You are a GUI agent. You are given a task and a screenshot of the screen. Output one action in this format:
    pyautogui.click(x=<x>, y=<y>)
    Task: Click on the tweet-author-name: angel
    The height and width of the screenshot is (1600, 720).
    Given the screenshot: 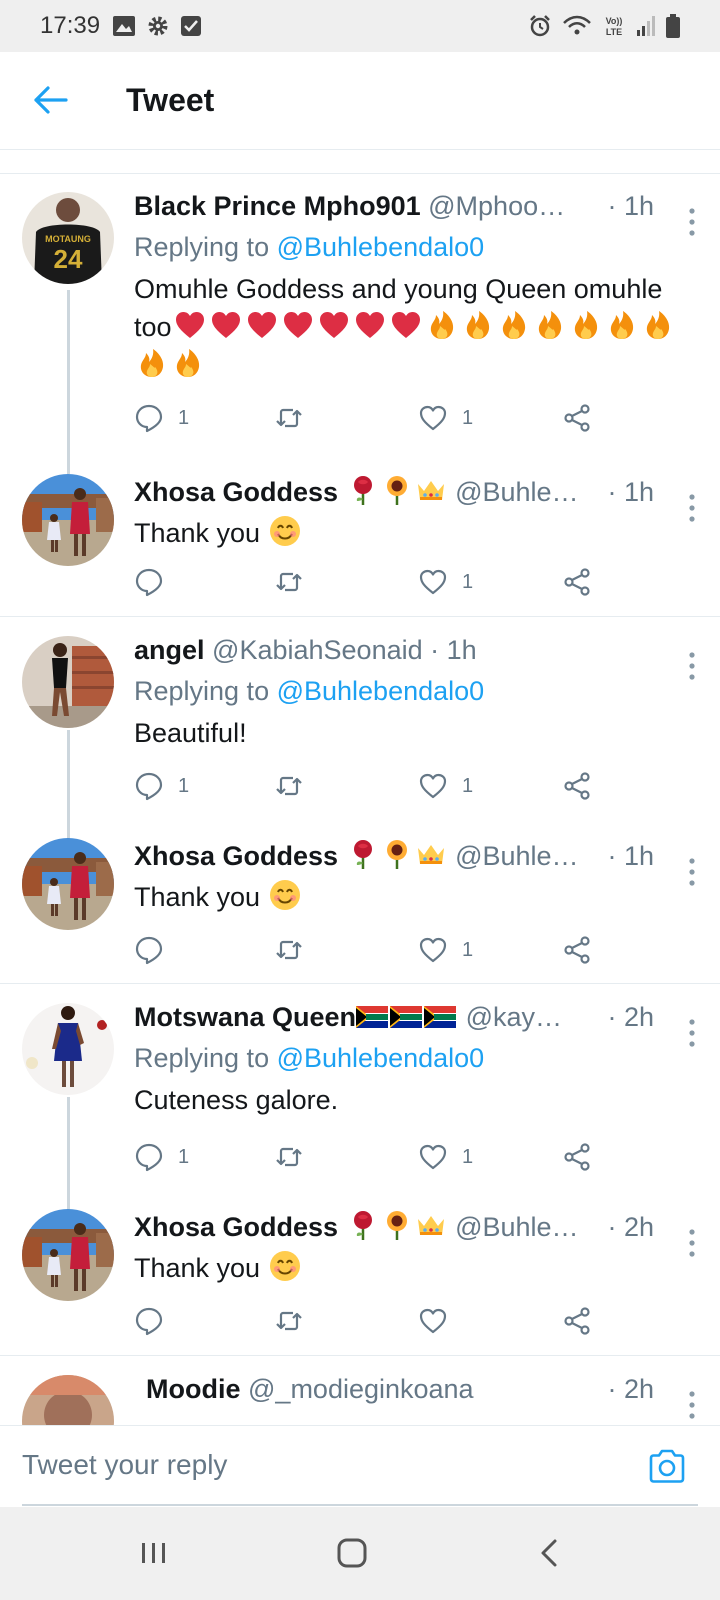 What is the action you would take?
    pyautogui.click(x=169, y=650)
    